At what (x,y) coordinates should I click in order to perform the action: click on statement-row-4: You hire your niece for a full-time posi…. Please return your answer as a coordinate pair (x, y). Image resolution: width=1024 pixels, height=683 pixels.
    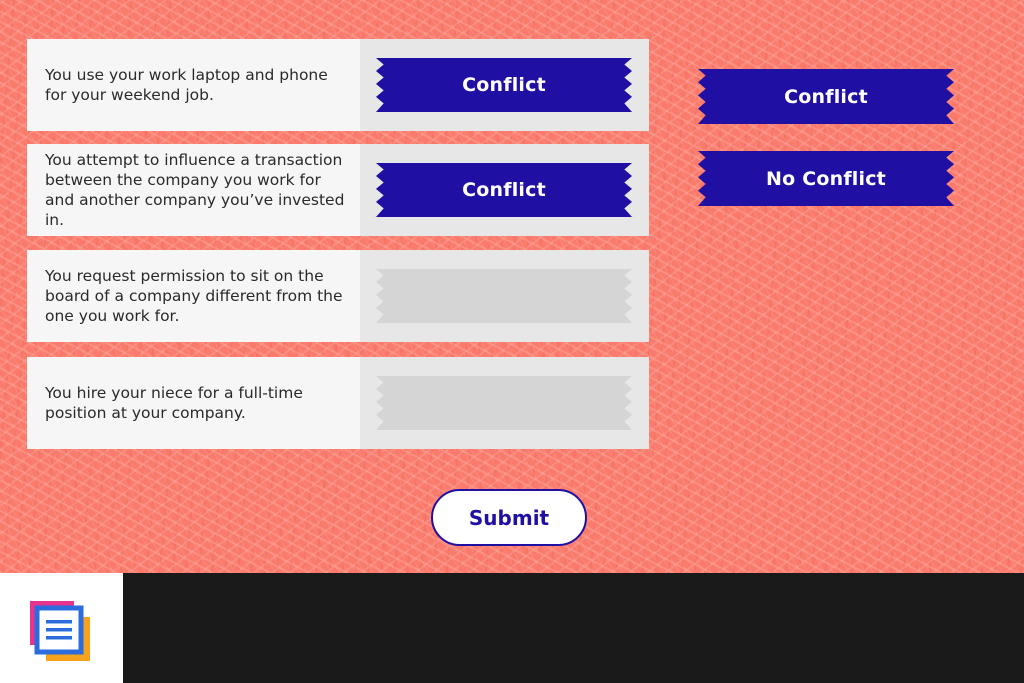
    Looking at the image, I should click on (338, 403).